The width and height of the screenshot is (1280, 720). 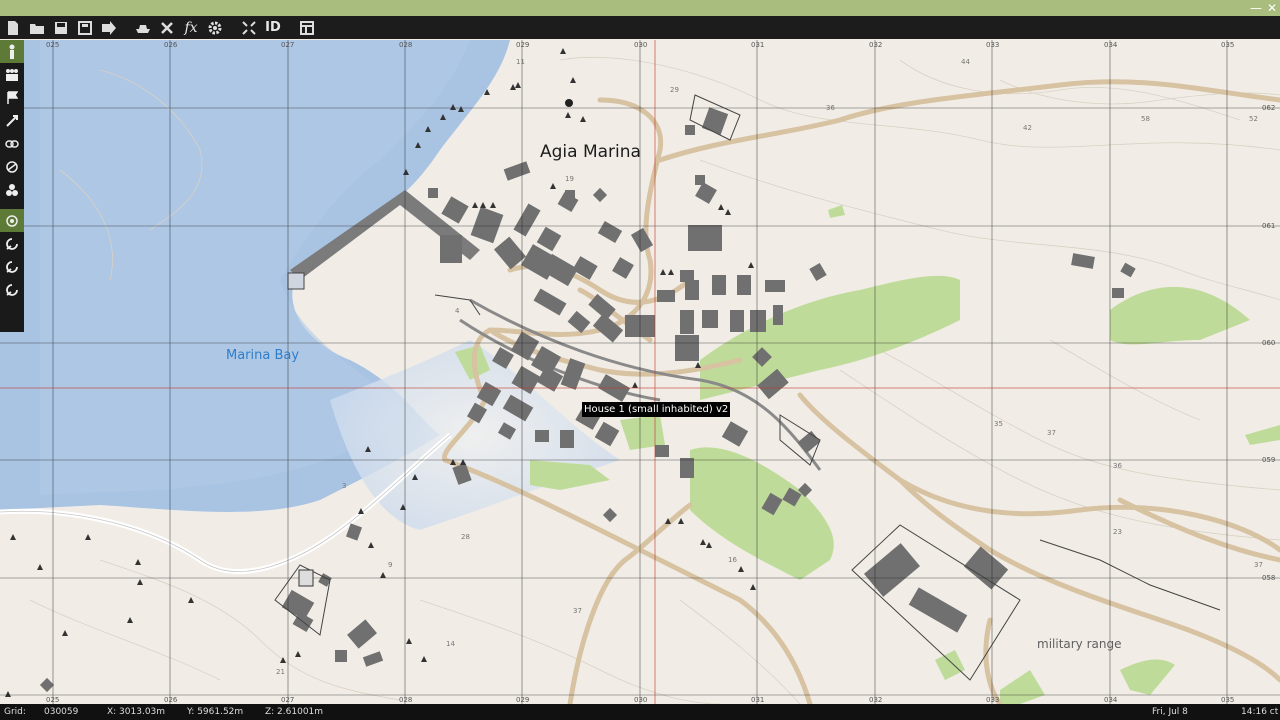 What do you see at coordinates (280, 672) in the screenshot?
I see `elevation-label: 21` at bounding box center [280, 672].